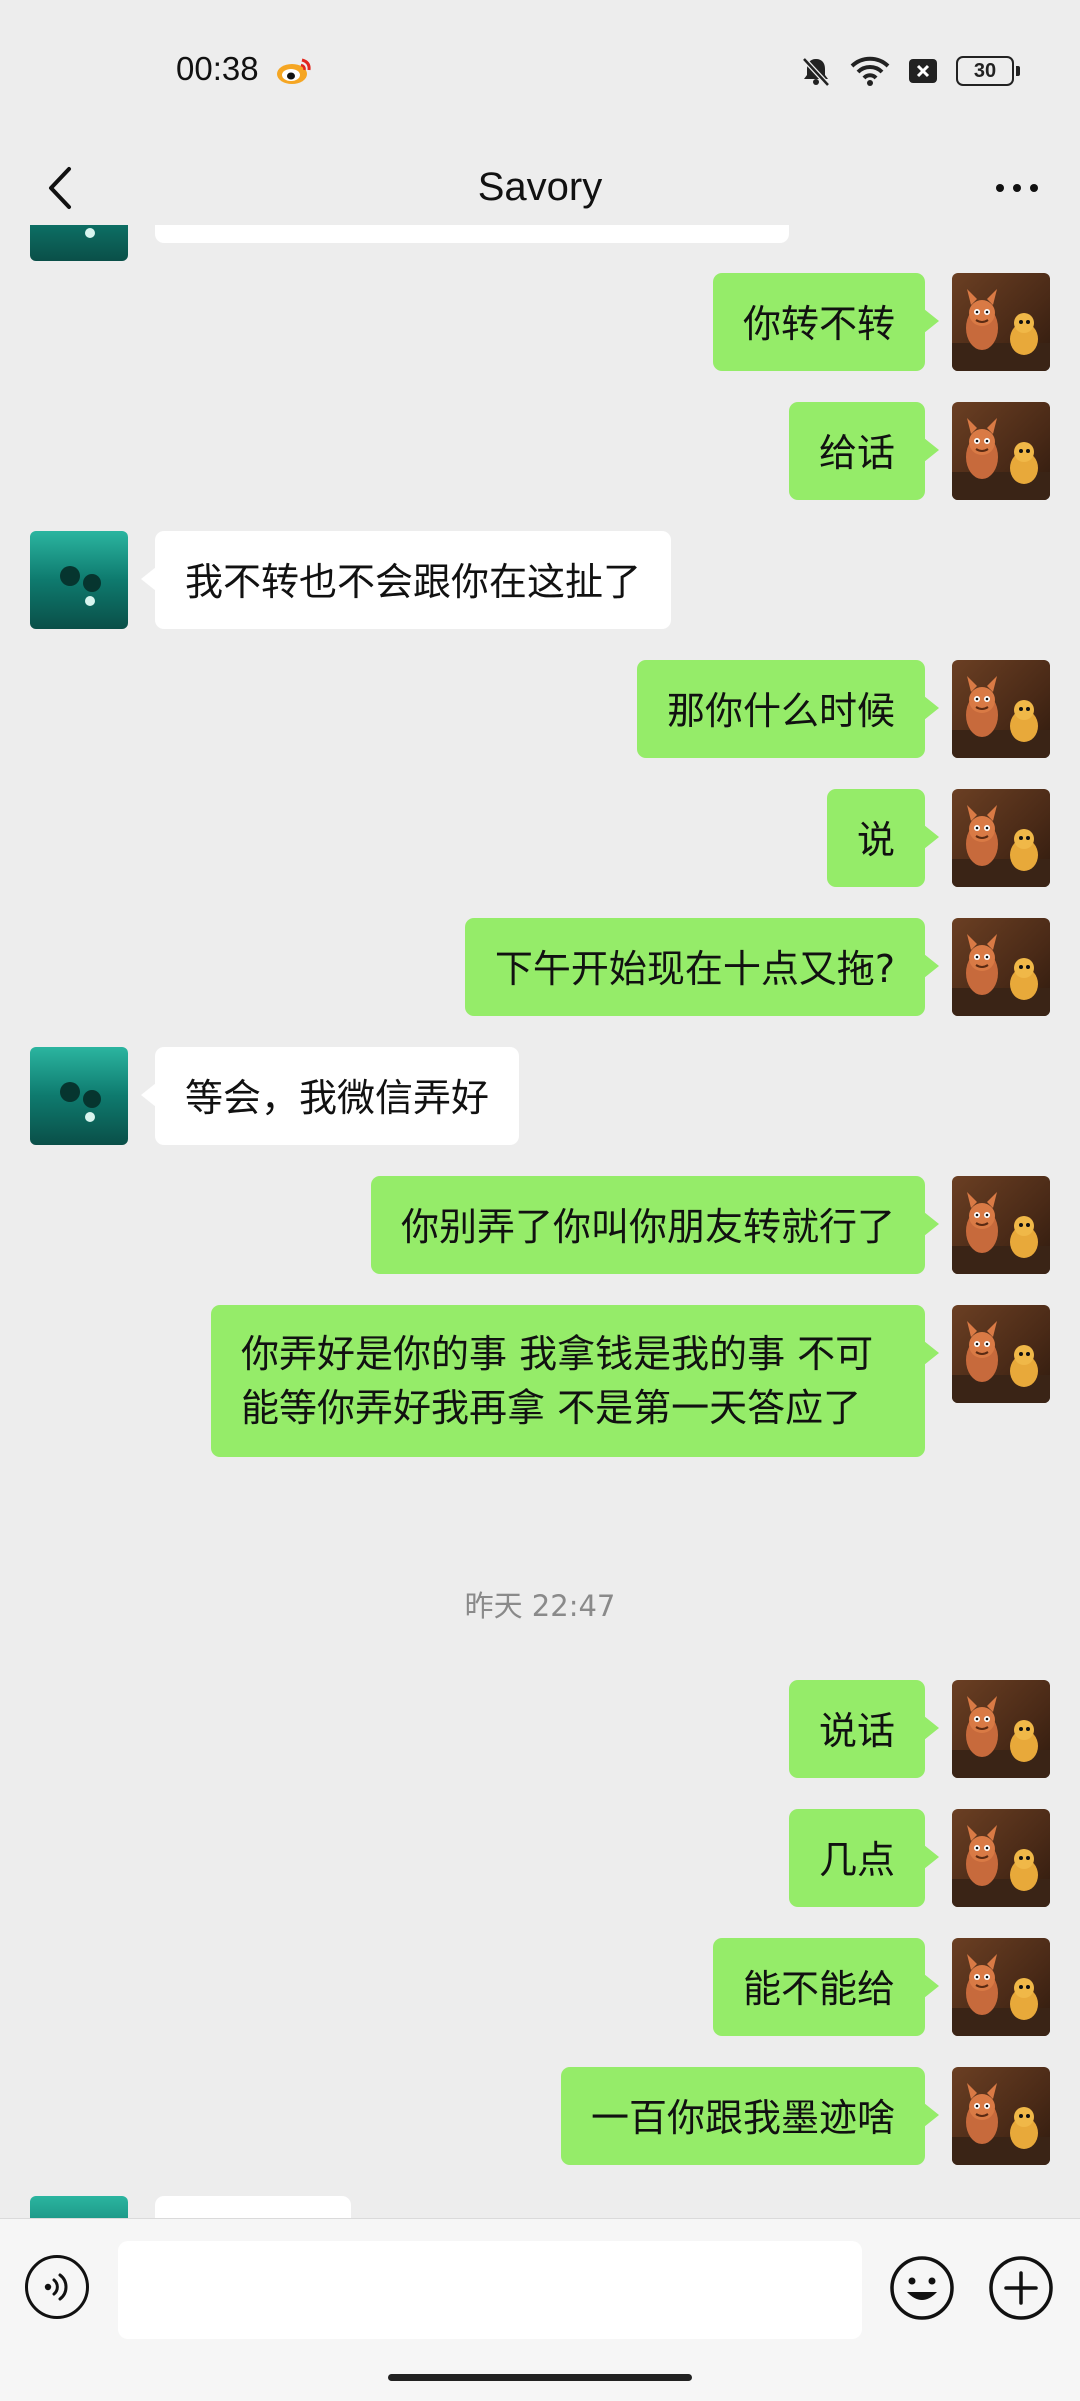 The width and height of the screenshot is (1080, 2401). I want to click on more-button, so click(1017, 187).